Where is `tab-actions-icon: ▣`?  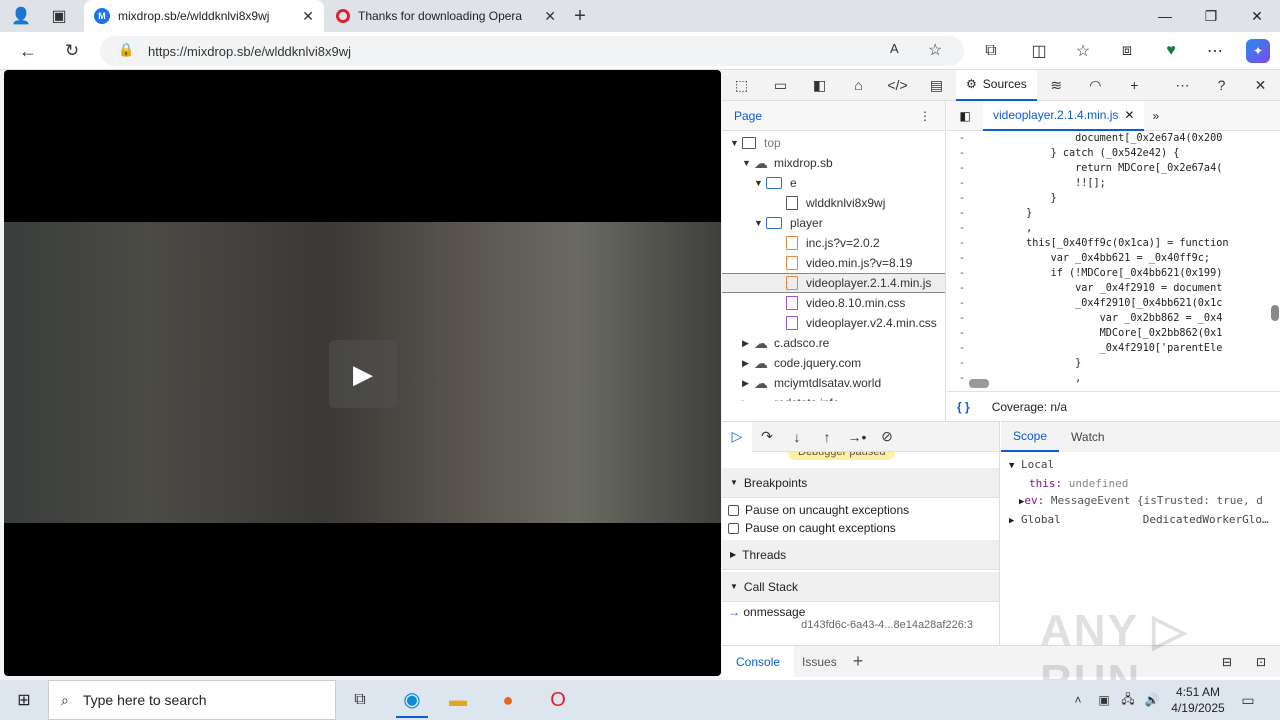
tab-actions-icon: ▣ is located at coordinates (59, 16).